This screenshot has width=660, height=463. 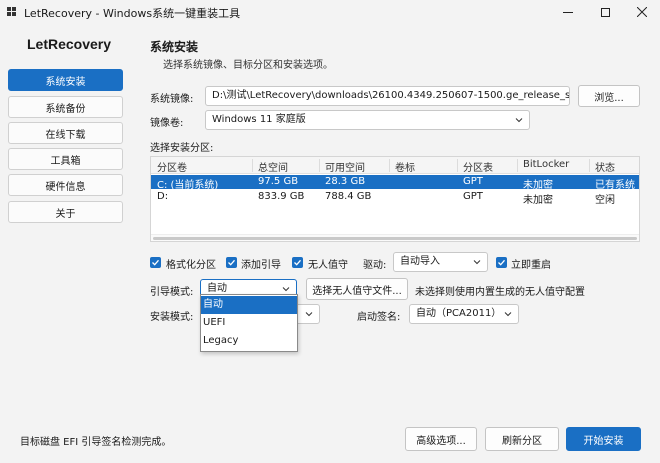 What do you see at coordinates (345, 181) in the screenshot?
I see `table-cell: 28.3 GB` at bounding box center [345, 181].